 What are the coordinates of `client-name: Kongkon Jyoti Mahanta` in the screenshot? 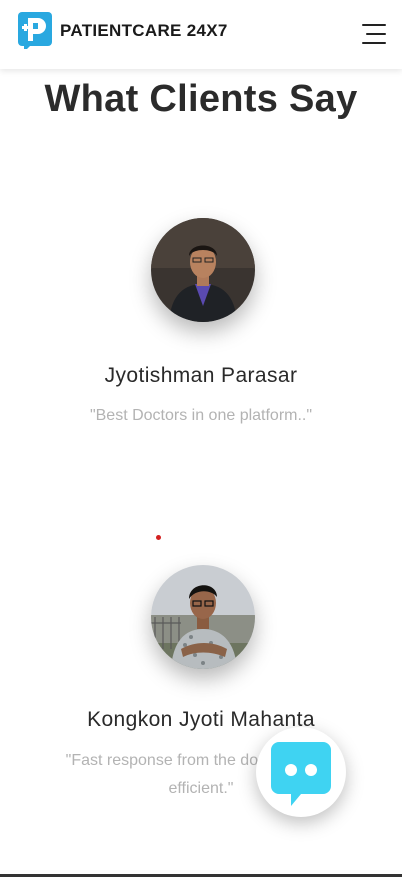 It's located at (201, 719).